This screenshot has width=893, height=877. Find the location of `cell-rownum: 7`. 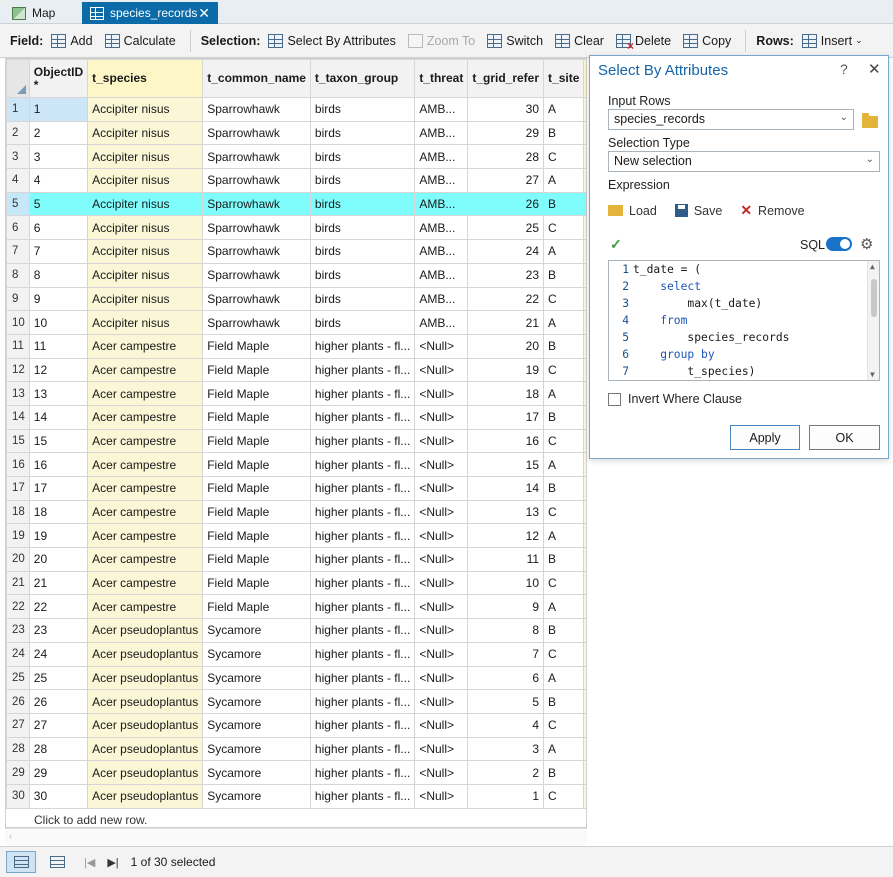

cell-rownum: 7 is located at coordinates (18, 251).